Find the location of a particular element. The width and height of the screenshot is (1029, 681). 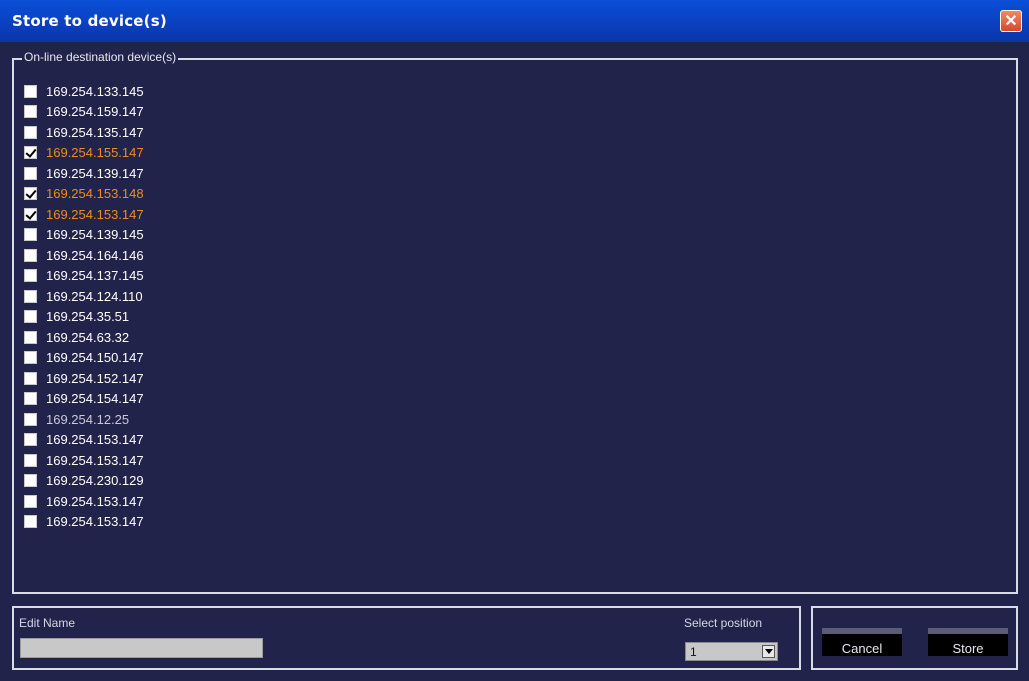

edit-name-label: Edit Name is located at coordinates (47, 623).